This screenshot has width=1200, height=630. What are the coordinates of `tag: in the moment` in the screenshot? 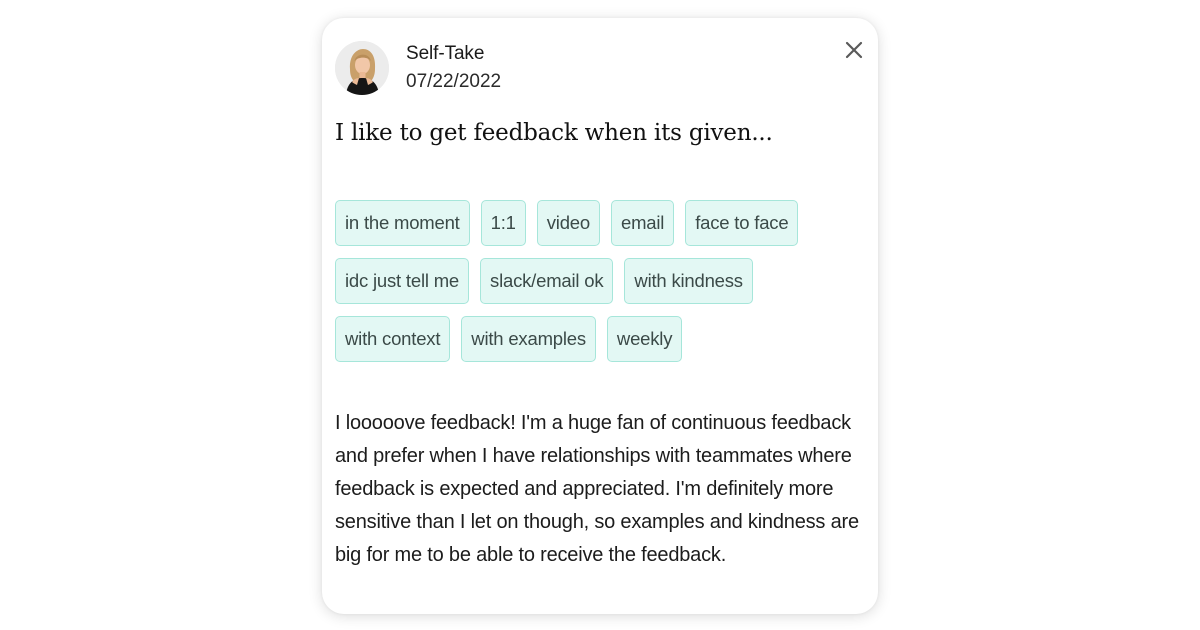 It's located at (402, 223).